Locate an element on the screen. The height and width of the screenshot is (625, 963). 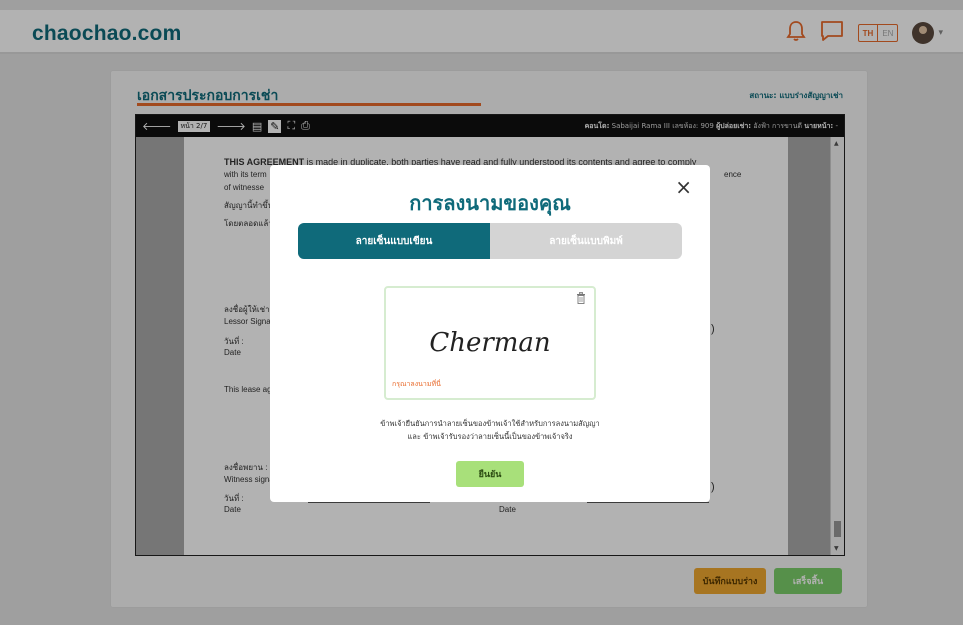
signature-tabs: ลายเซ็นแบบเขียน ลายเซ็นแบบพิมพ์ is located at coordinates (490, 241).